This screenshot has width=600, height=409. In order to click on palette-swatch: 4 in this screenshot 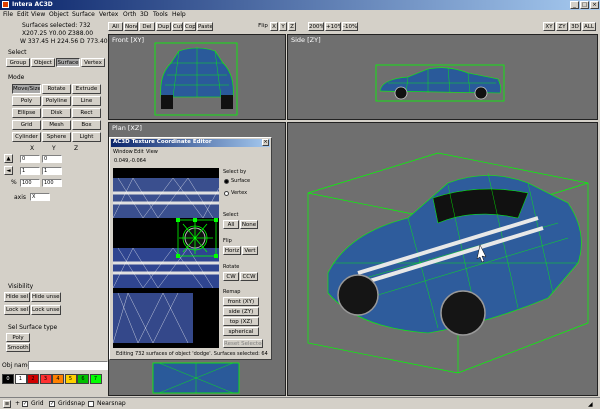, I will do `click(58, 379)`.